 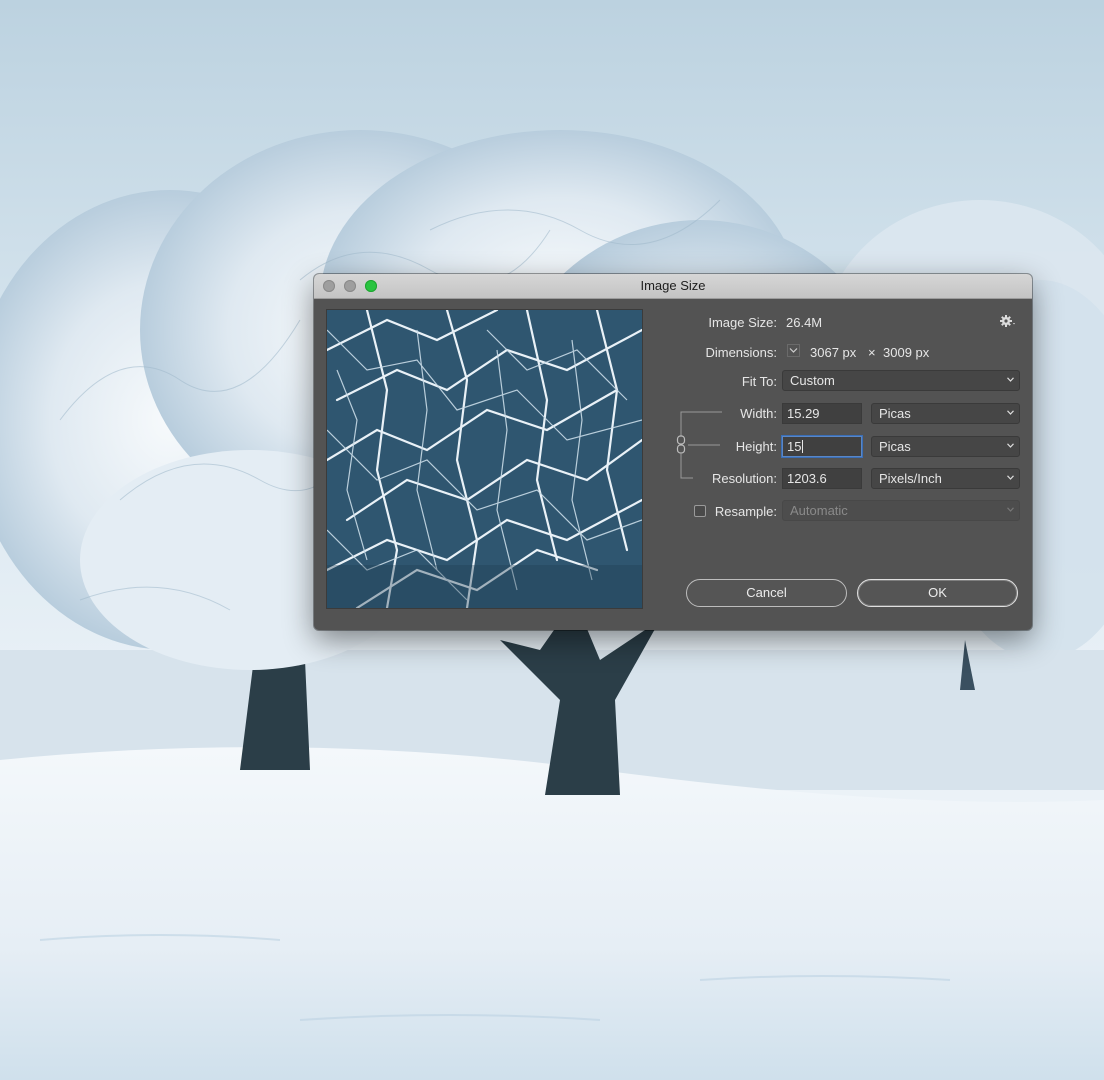 What do you see at coordinates (945, 478) in the screenshot?
I see `resolution-unit-select: Pixels/Inch` at bounding box center [945, 478].